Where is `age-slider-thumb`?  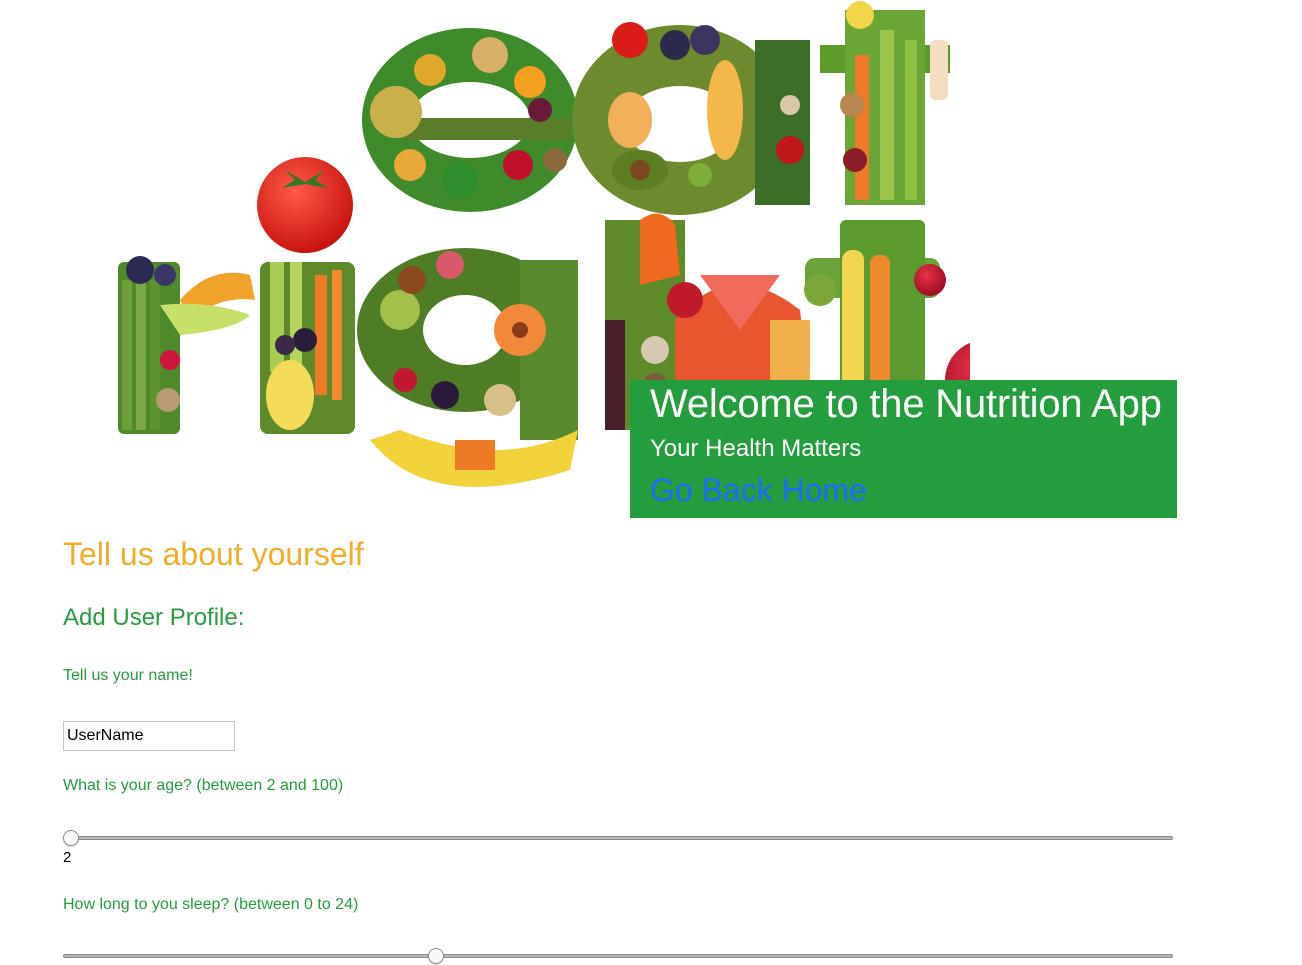
age-slider-thumb is located at coordinates (71, 838).